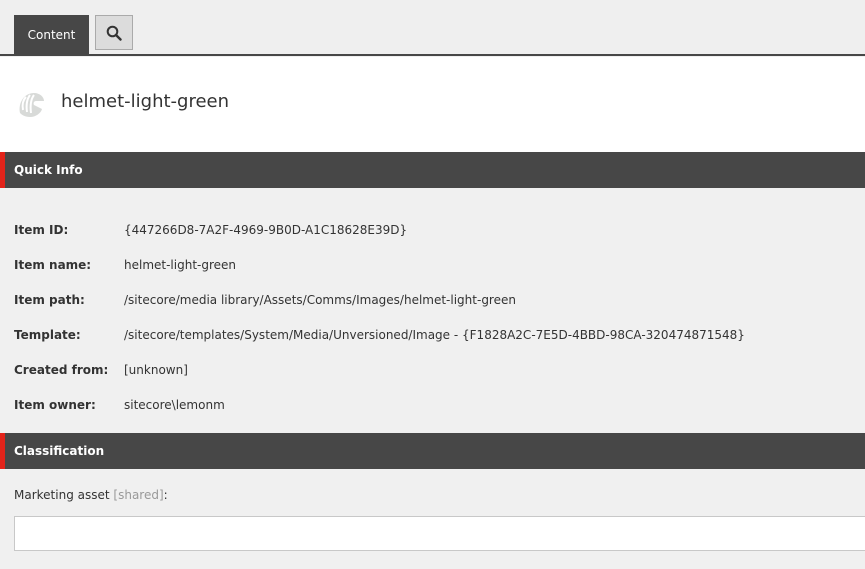 This screenshot has width=865, height=569. What do you see at coordinates (47, 335) in the screenshot?
I see `info-label: Template:` at bounding box center [47, 335].